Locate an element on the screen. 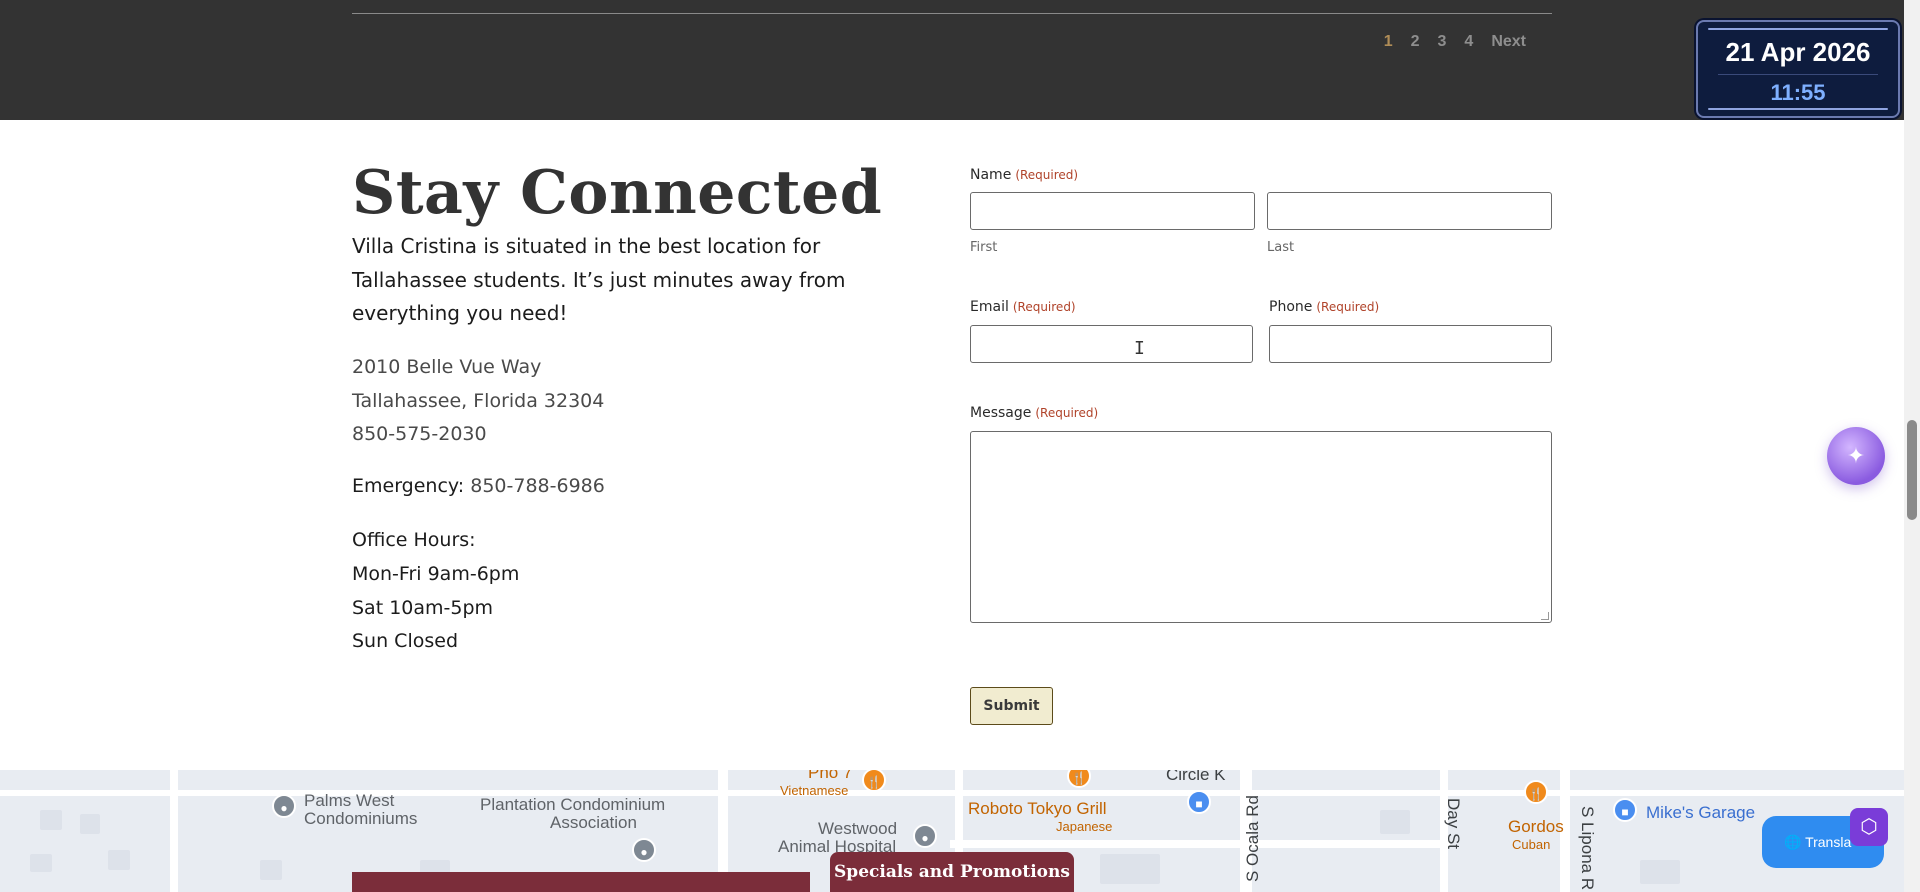 The height and width of the screenshot is (892, 1920). map-label: Cuban is located at coordinates (1531, 844).